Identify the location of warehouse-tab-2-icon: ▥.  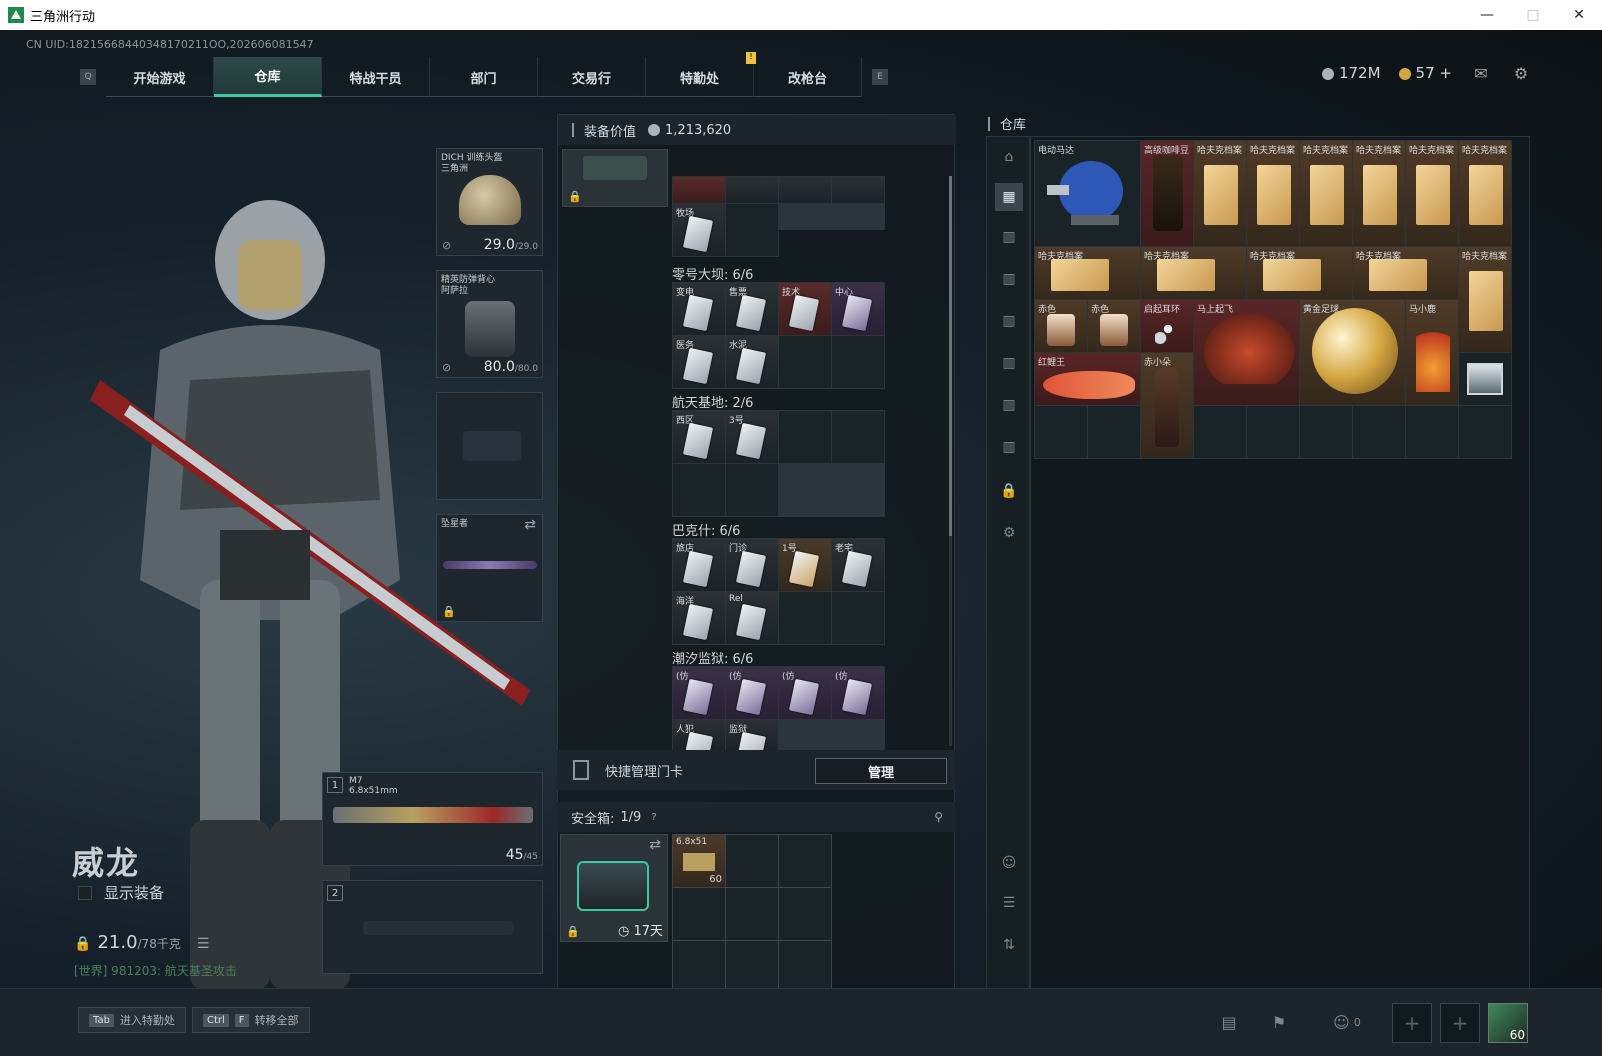
(1009, 237).